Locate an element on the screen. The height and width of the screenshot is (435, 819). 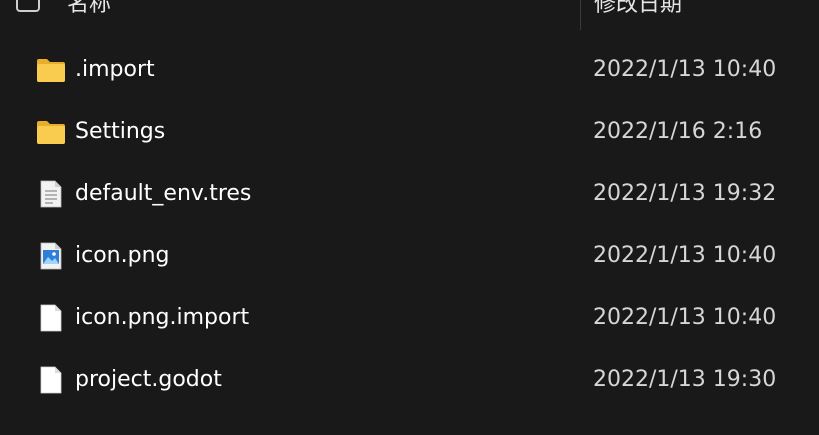
select-all-checkbox is located at coordinates (28, 6).